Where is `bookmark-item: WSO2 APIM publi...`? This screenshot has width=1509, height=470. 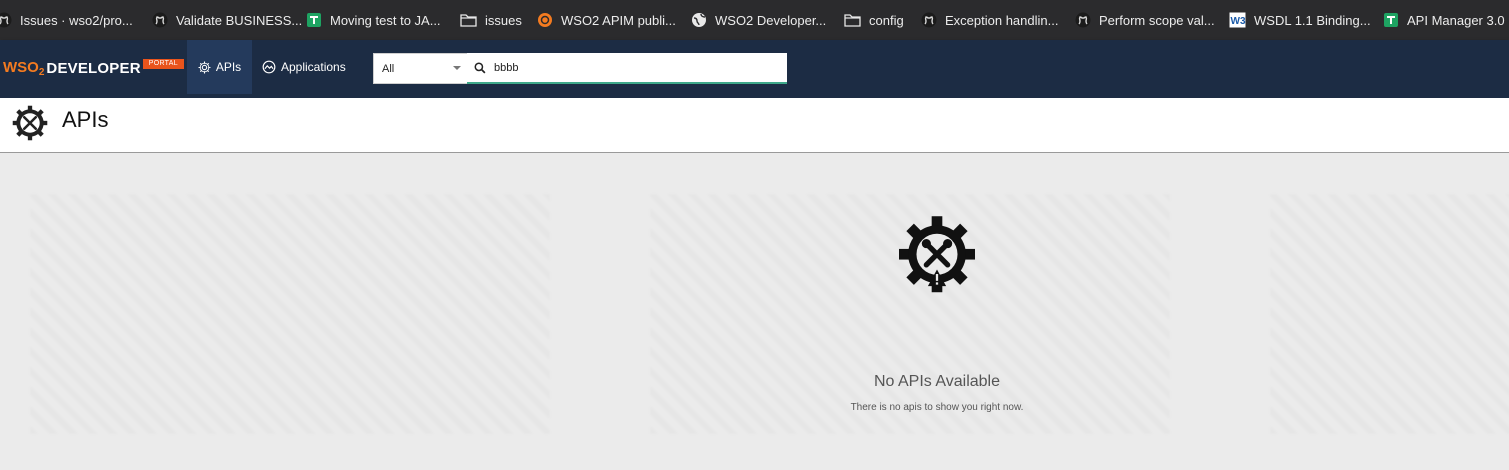
bookmark-item: WSO2 APIM publi... is located at coordinates (606, 20).